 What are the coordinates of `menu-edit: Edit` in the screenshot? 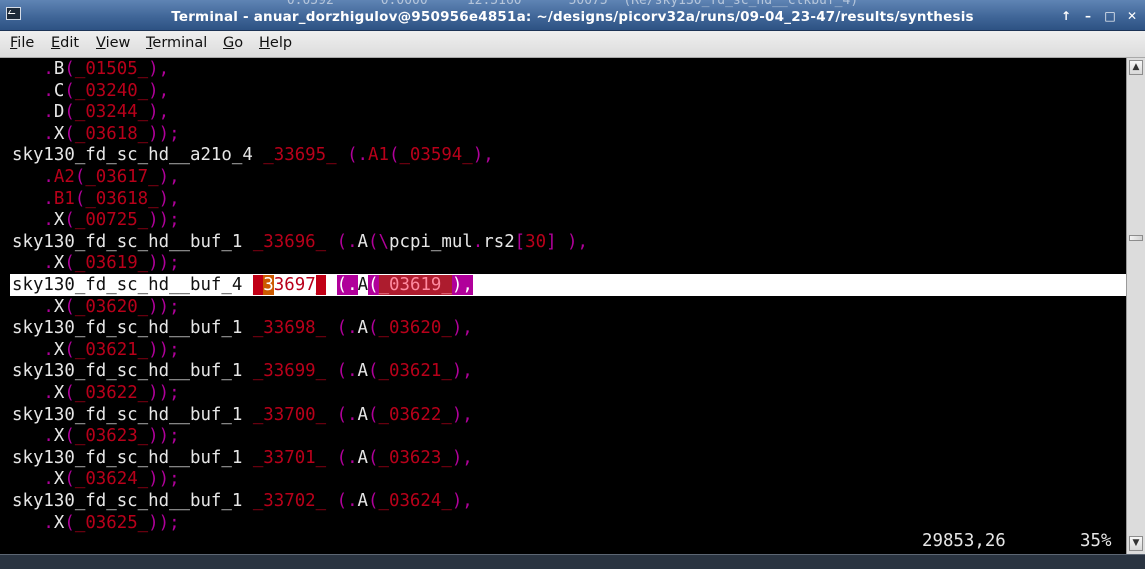 It's located at (65, 43).